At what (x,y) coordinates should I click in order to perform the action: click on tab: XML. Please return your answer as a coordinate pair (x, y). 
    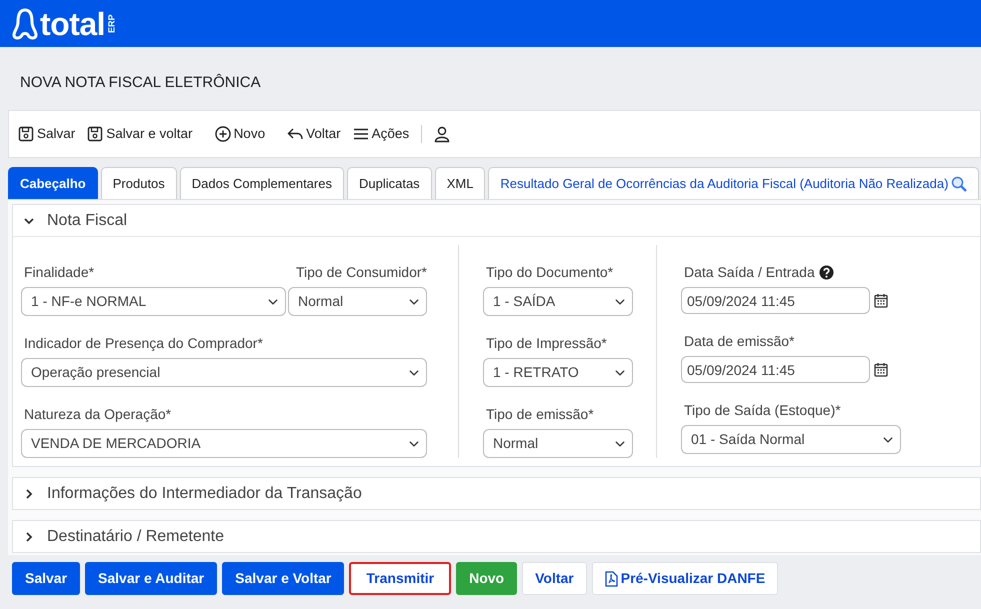
    Looking at the image, I should click on (460, 183).